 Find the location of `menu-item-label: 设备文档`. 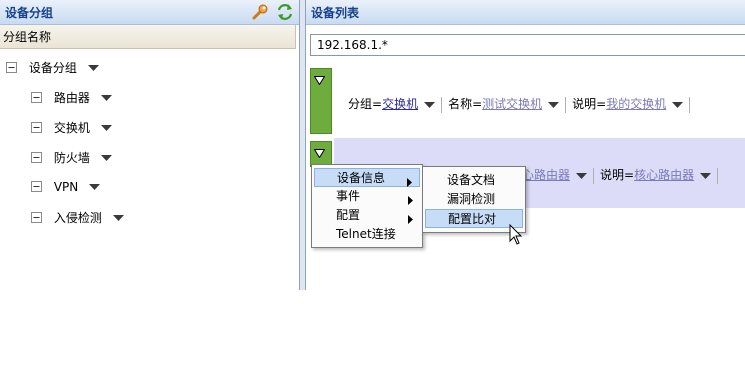

menu-item-label: 设备文档 is located at coordinates (471, 180).